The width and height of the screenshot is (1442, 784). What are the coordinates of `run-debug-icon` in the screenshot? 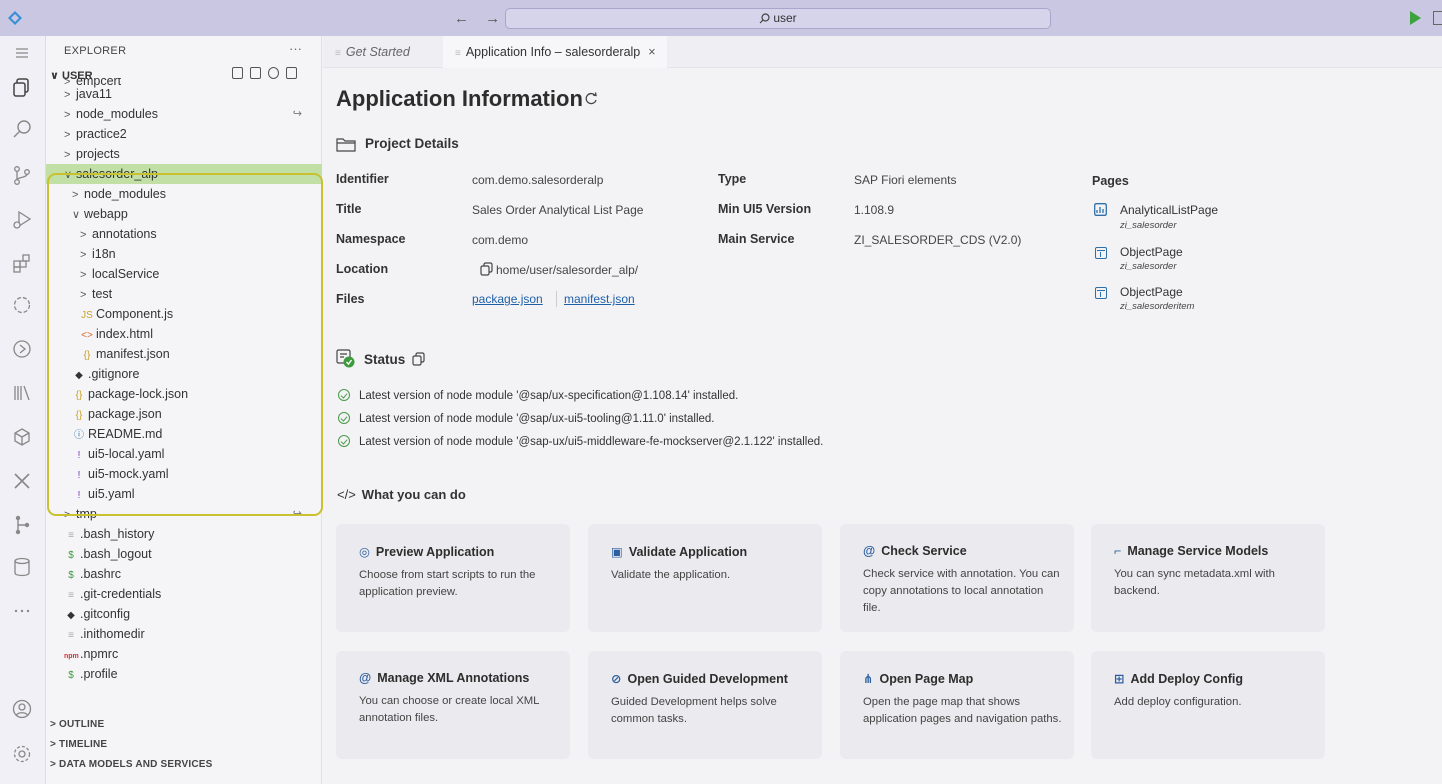 It's located at (22, 219).